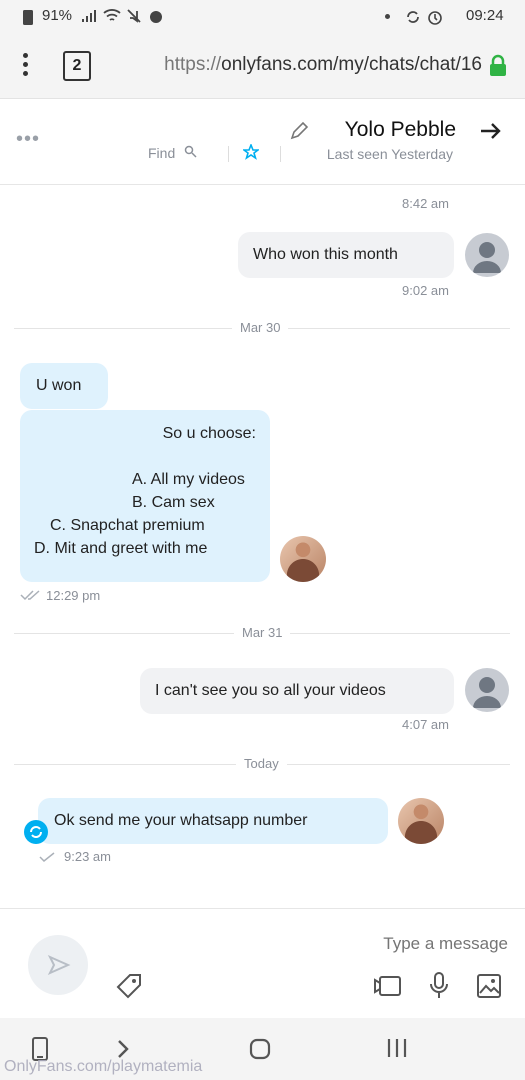 Image resolution: width=525 pixels, height=1080 pixels. Describe the element at coordinates (425, 203) in the screenshot. I see `message-timestamp: 8:42 am` at that location.